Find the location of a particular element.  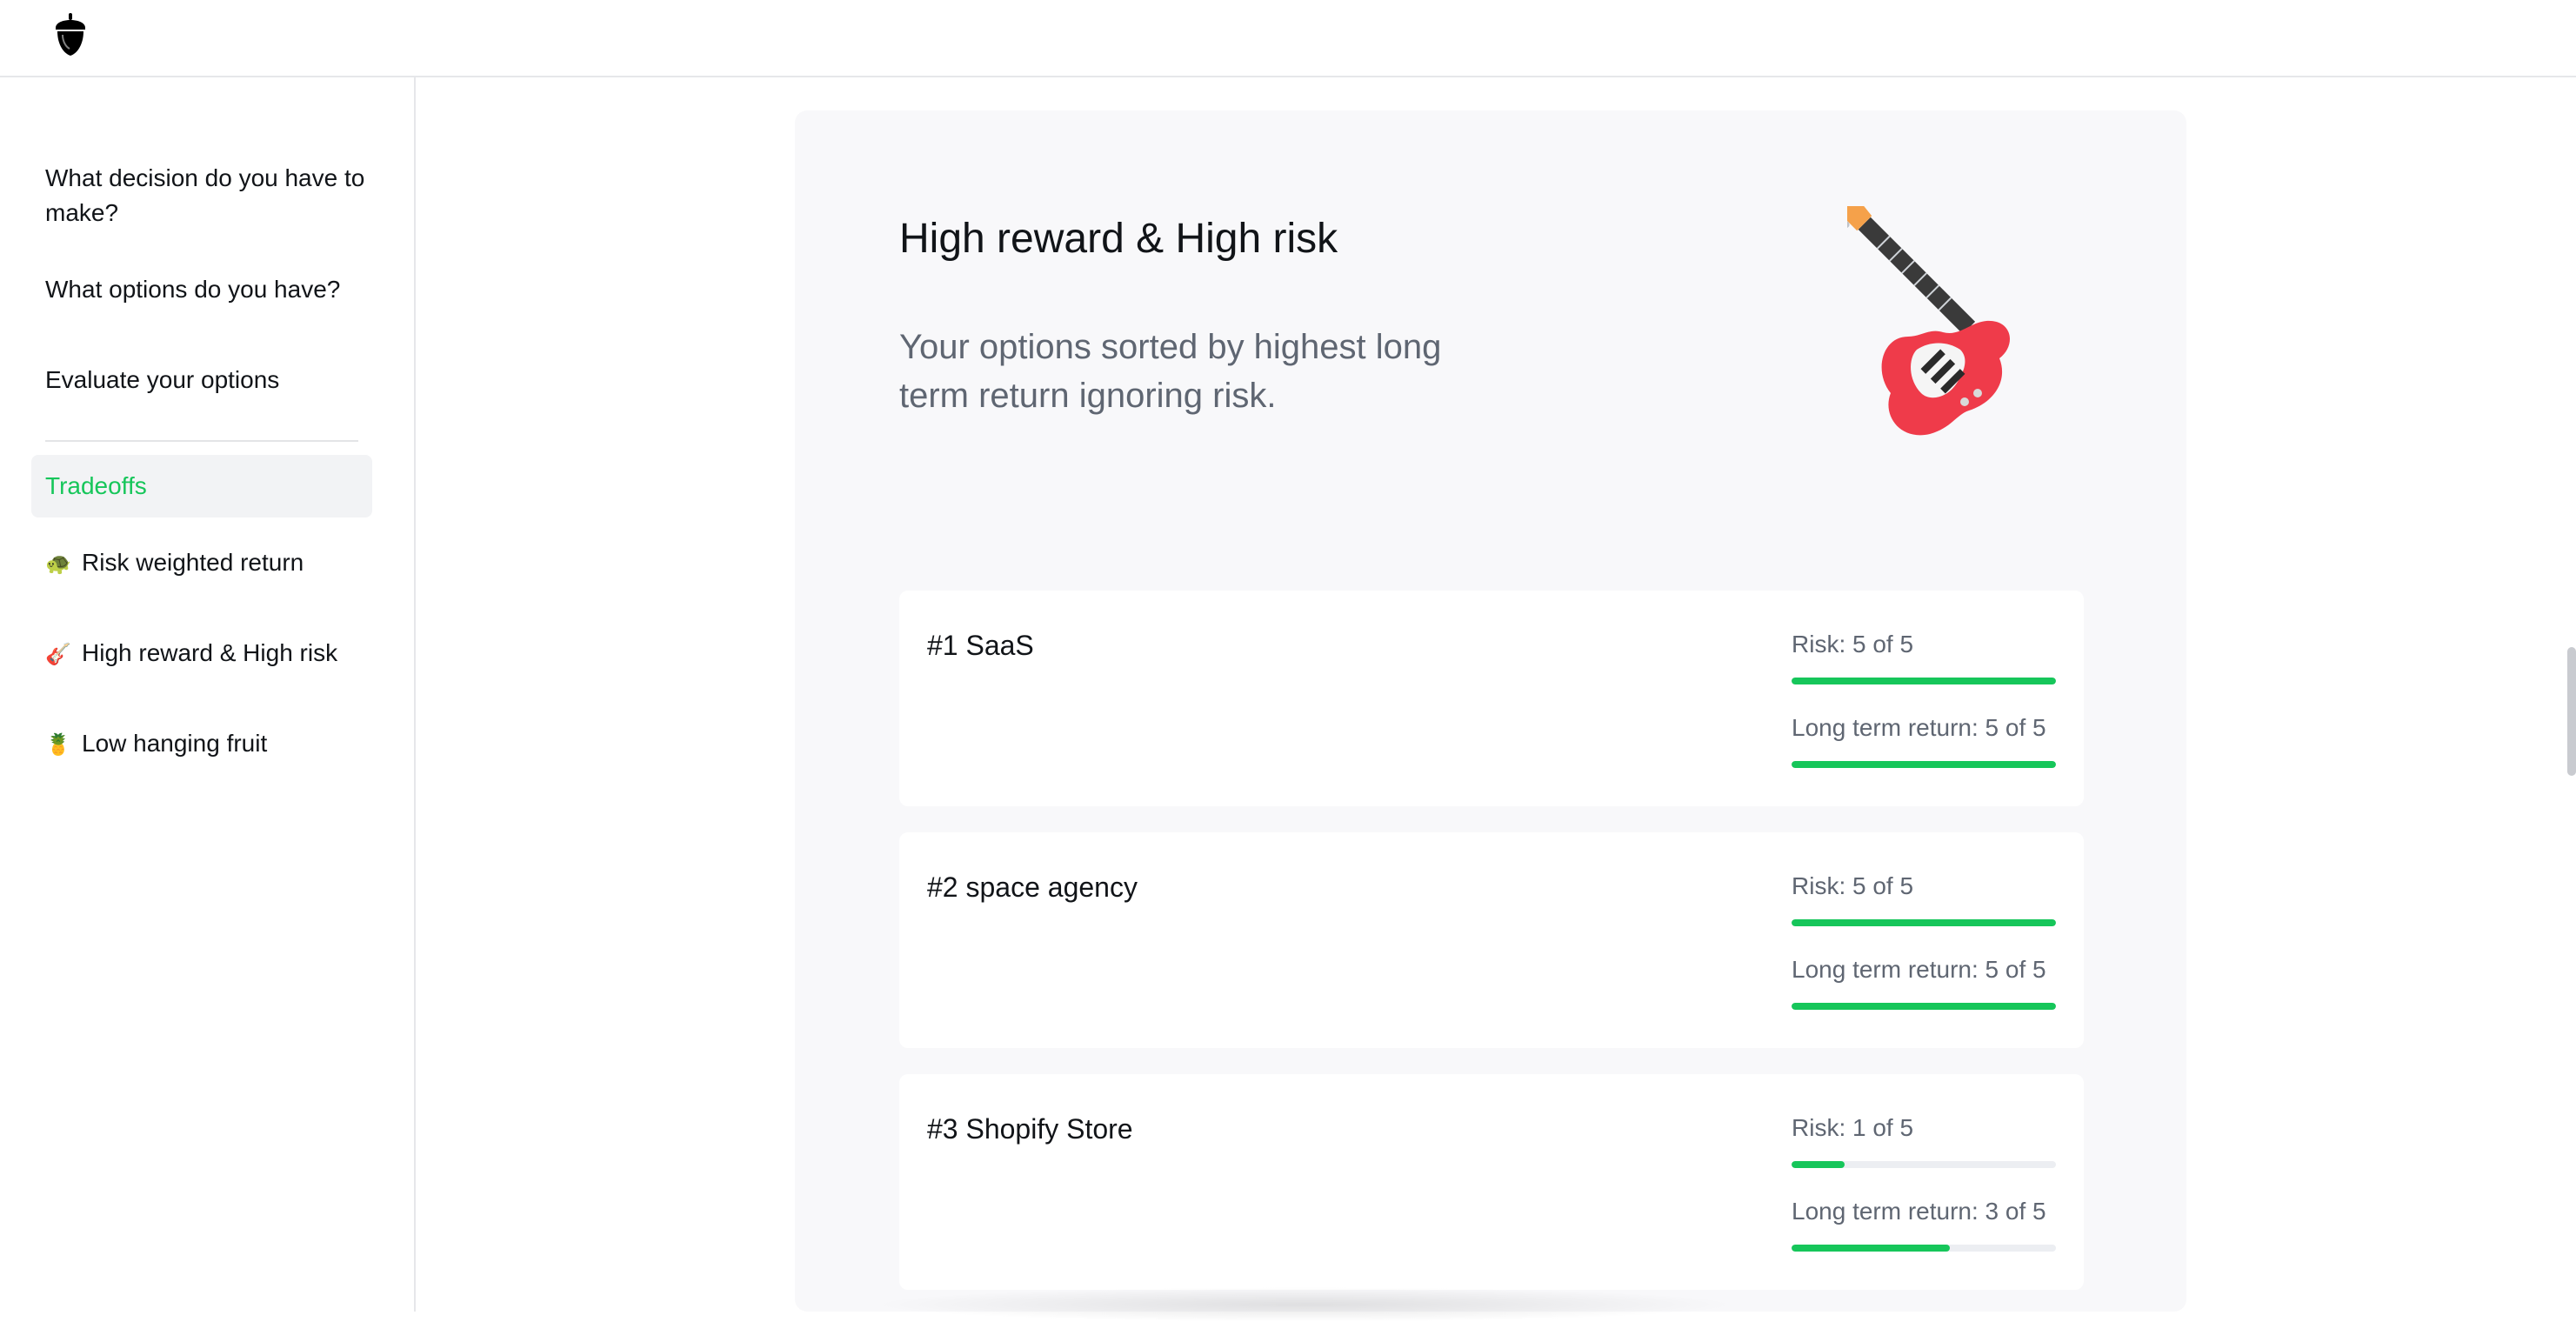

page-title: High reward & High risk is located at coordinates (1118, 239).